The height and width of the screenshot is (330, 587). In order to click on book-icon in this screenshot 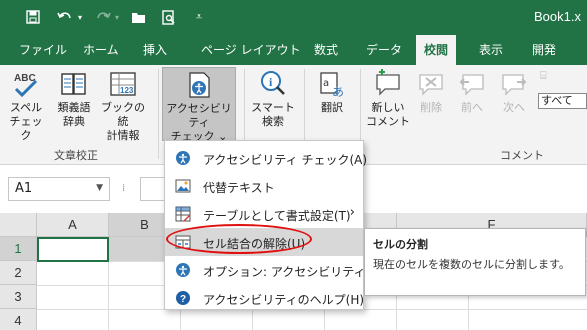, I will do `click(73, 84)`.